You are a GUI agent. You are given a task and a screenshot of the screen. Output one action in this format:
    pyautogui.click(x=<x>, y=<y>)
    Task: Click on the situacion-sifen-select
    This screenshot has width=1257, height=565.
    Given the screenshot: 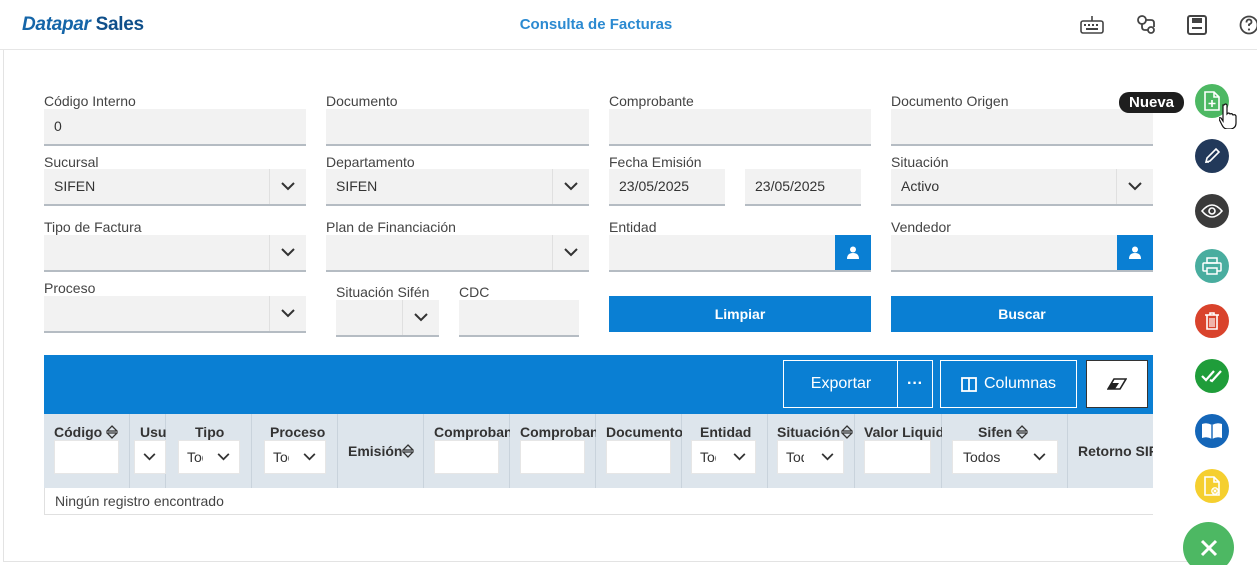 What is the action you would take?
    pyautogui.click(x=387, y=318)
    